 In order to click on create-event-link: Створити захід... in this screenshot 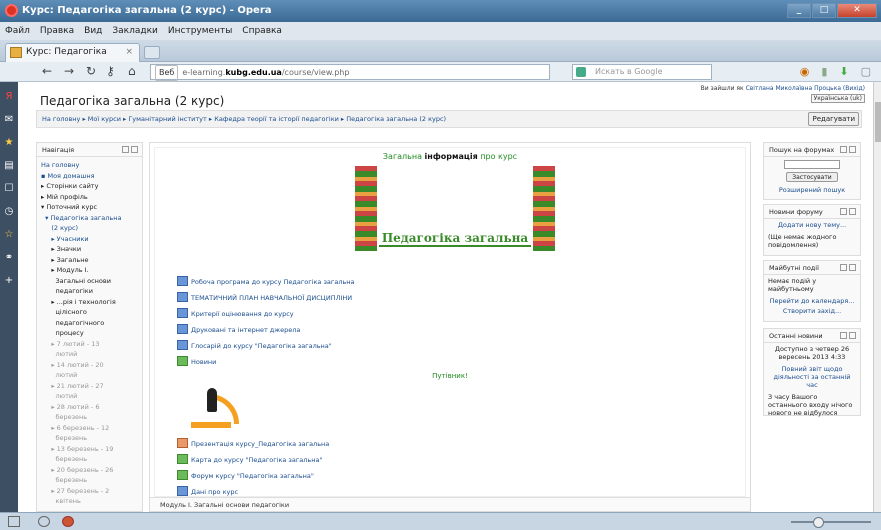, I will do `click(812, 312)`.